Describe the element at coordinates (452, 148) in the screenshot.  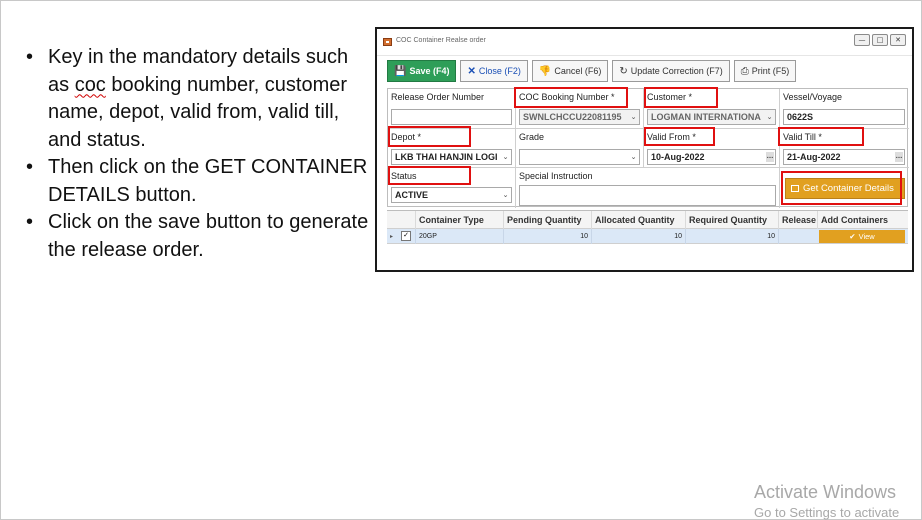
I see `depot-cell: Depot * LKB THAI HANJIN LOGI ⌄` at that location.